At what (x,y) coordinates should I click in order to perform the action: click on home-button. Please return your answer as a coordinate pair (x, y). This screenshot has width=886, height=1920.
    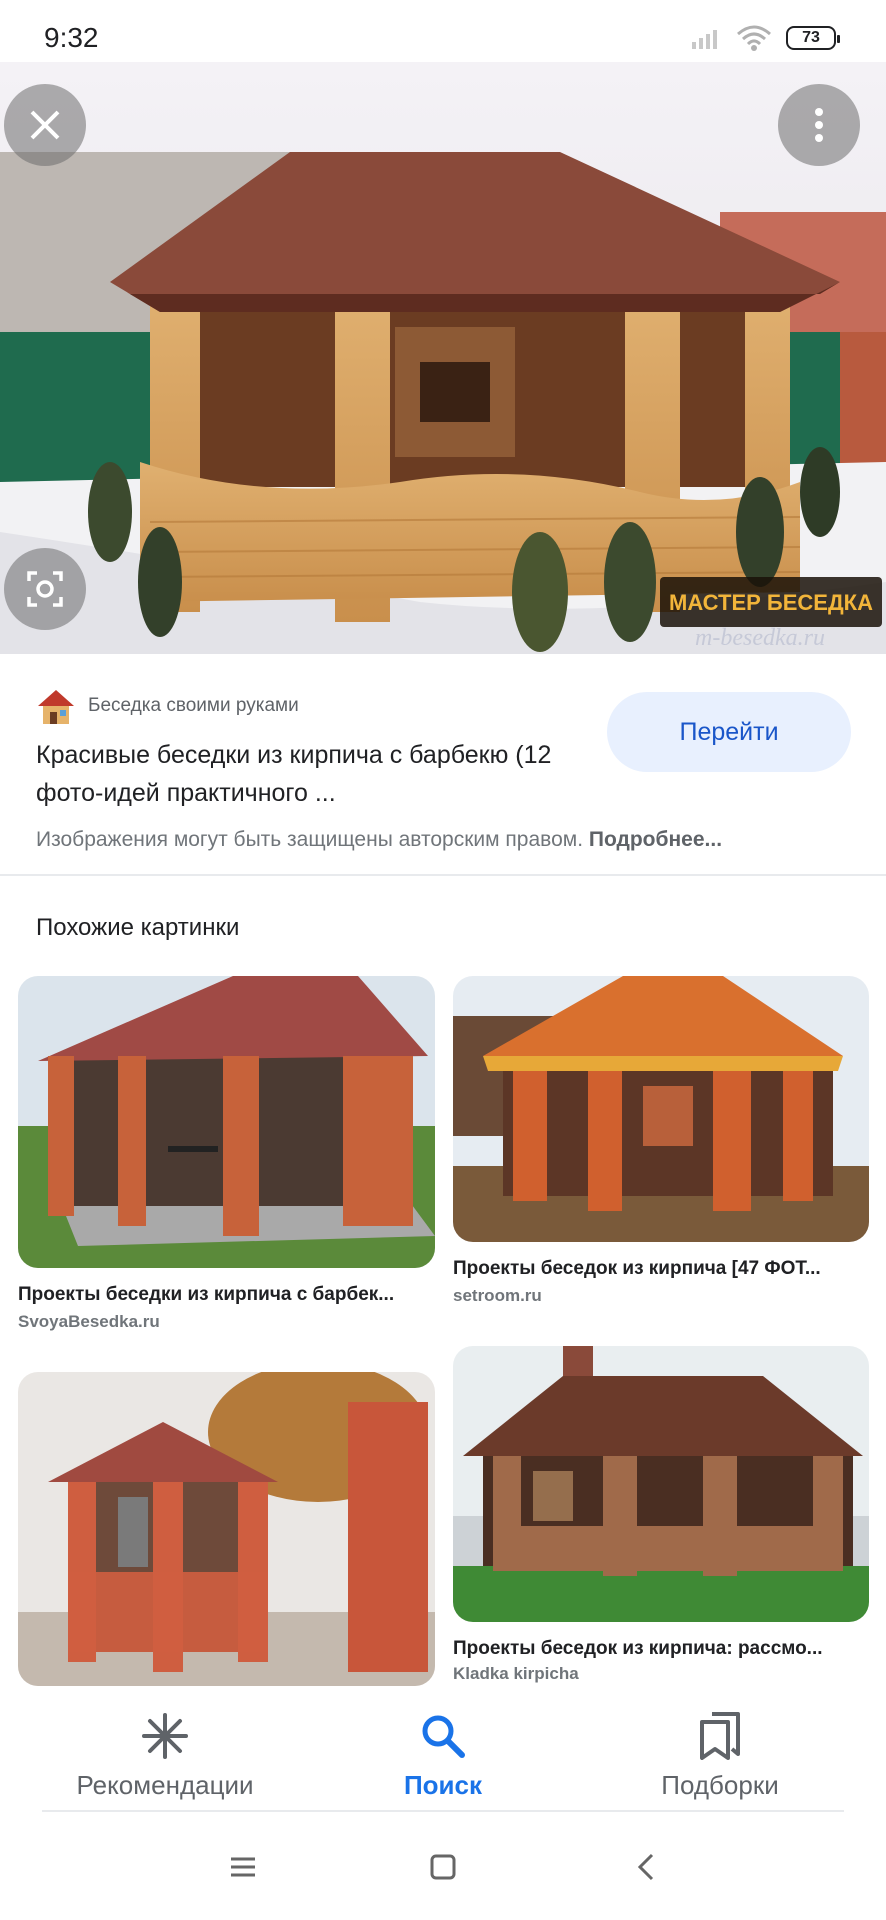
    Looking at the image, I should click on (443, 1867).